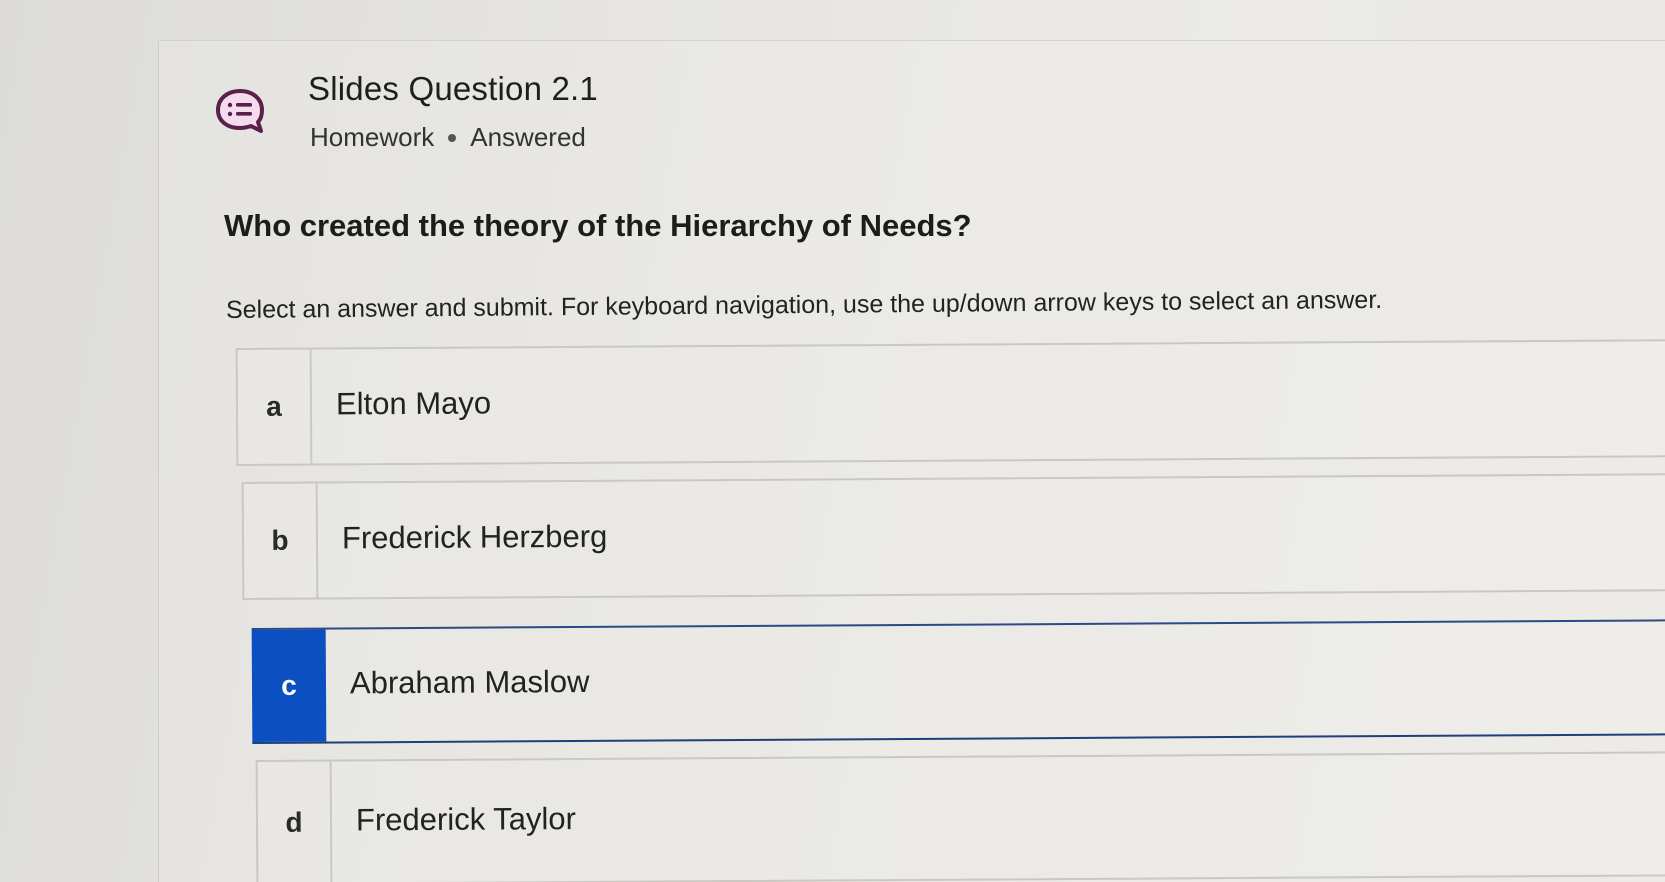  I want to click on answer-option-a: a Elton Mayo, so click(950, 402).